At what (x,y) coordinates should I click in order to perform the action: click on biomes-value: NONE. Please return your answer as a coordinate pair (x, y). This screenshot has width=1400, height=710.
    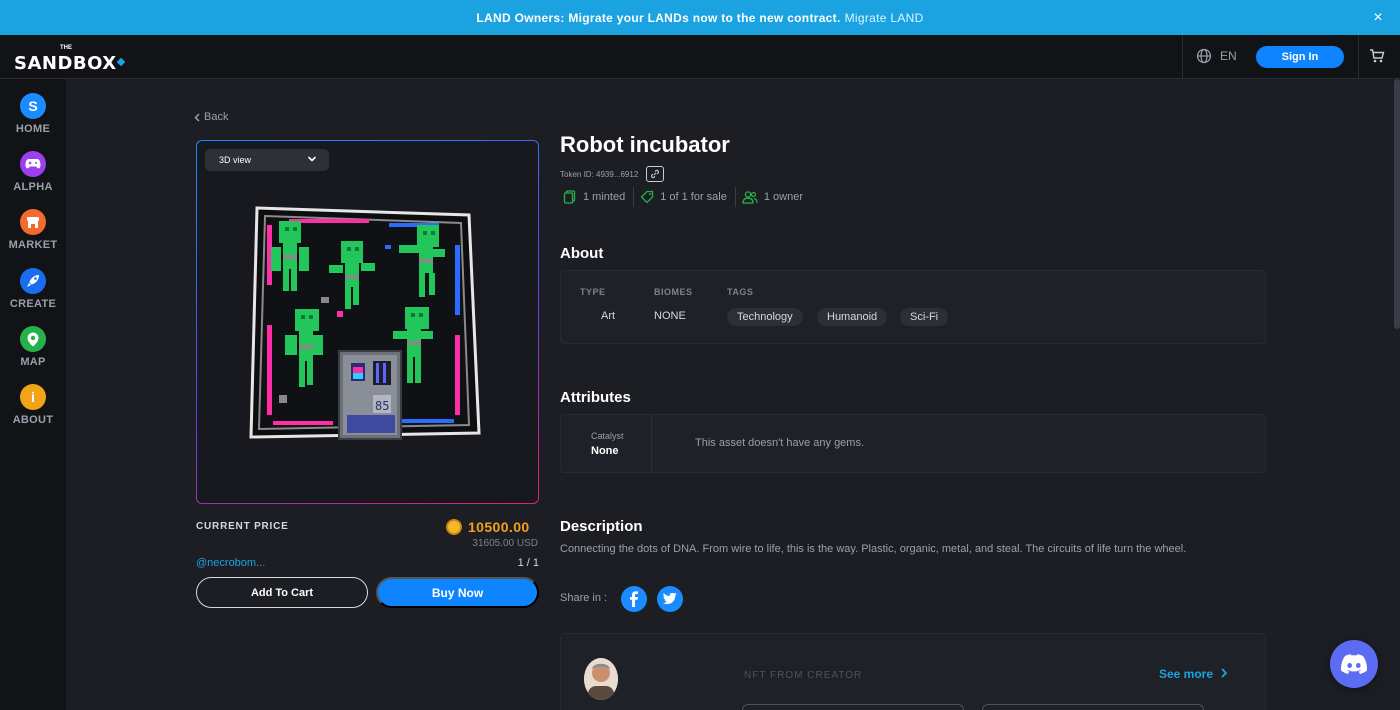
    Looking at the image, I should click on (670, 316).